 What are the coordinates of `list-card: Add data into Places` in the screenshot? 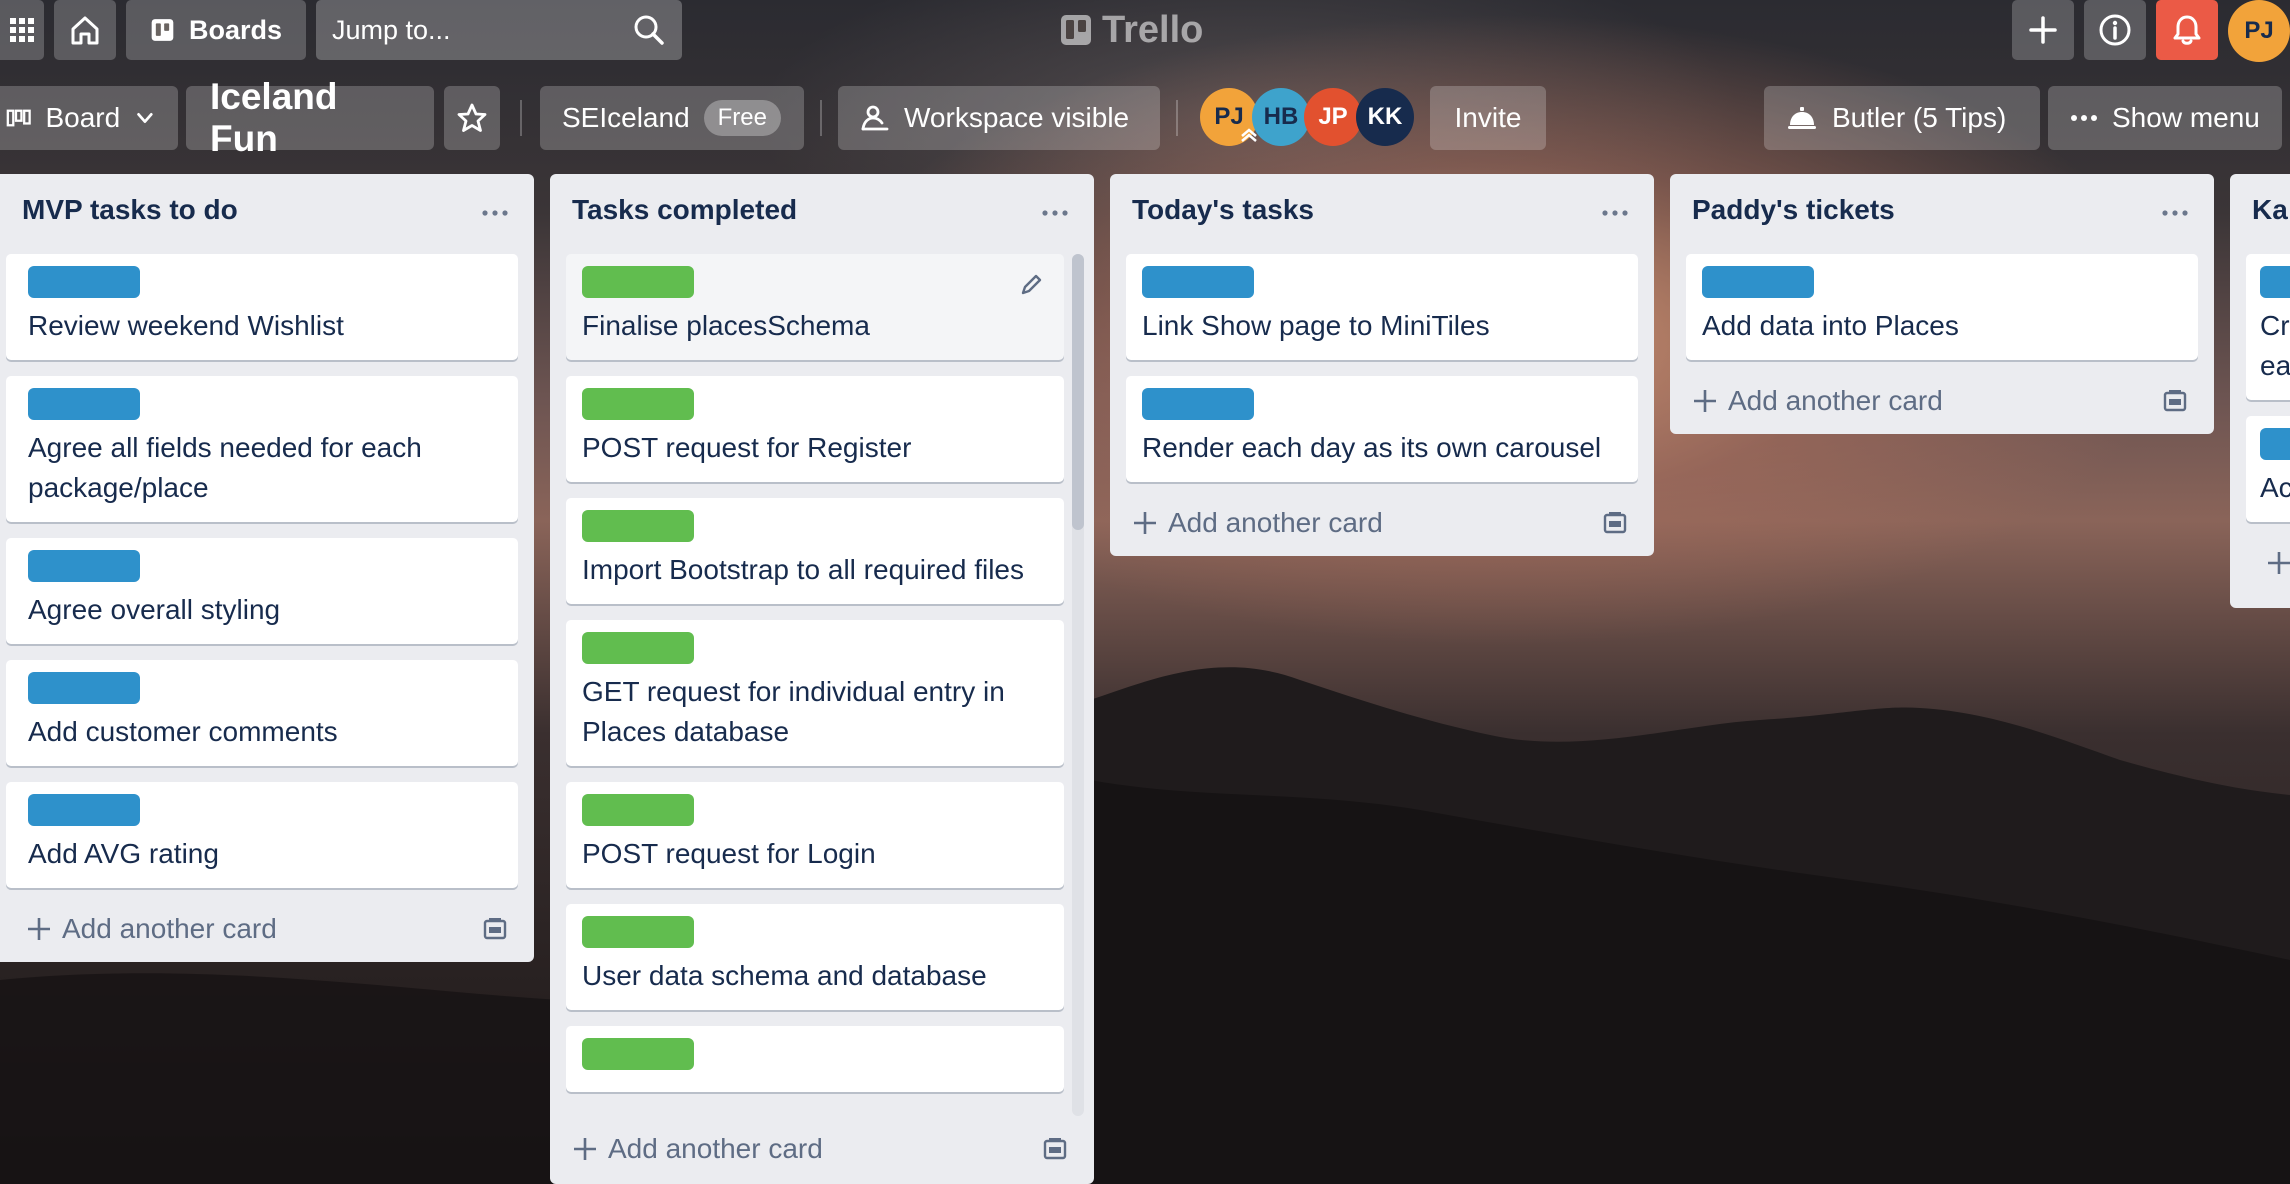 It's located at (1942, 307).